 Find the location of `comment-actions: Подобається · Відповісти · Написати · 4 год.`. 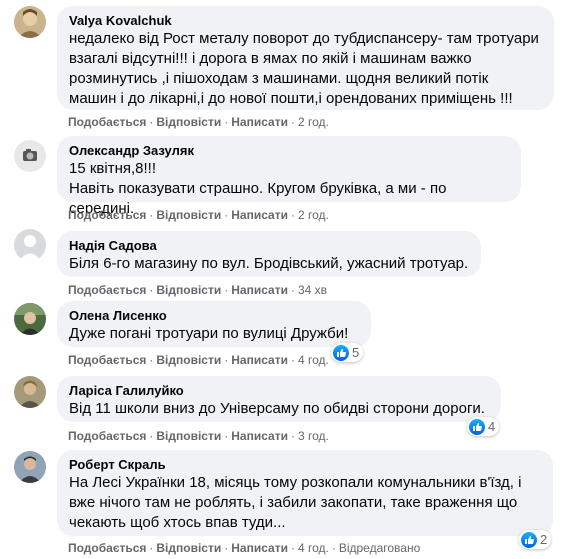

comment-actions: Подобається · Відповісти · Написати · 4 год. is located at coordinates (198, 360).